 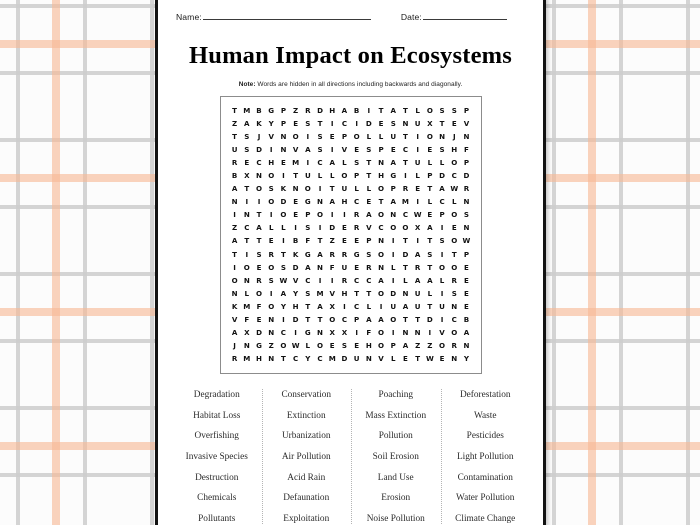 I want to click on word-list-item: Destruction, so click(x=217, y=478).